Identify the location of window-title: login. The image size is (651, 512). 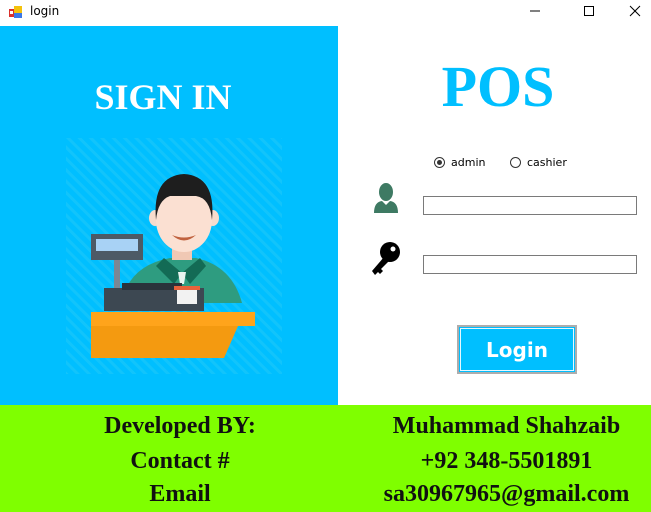
(45, 11).